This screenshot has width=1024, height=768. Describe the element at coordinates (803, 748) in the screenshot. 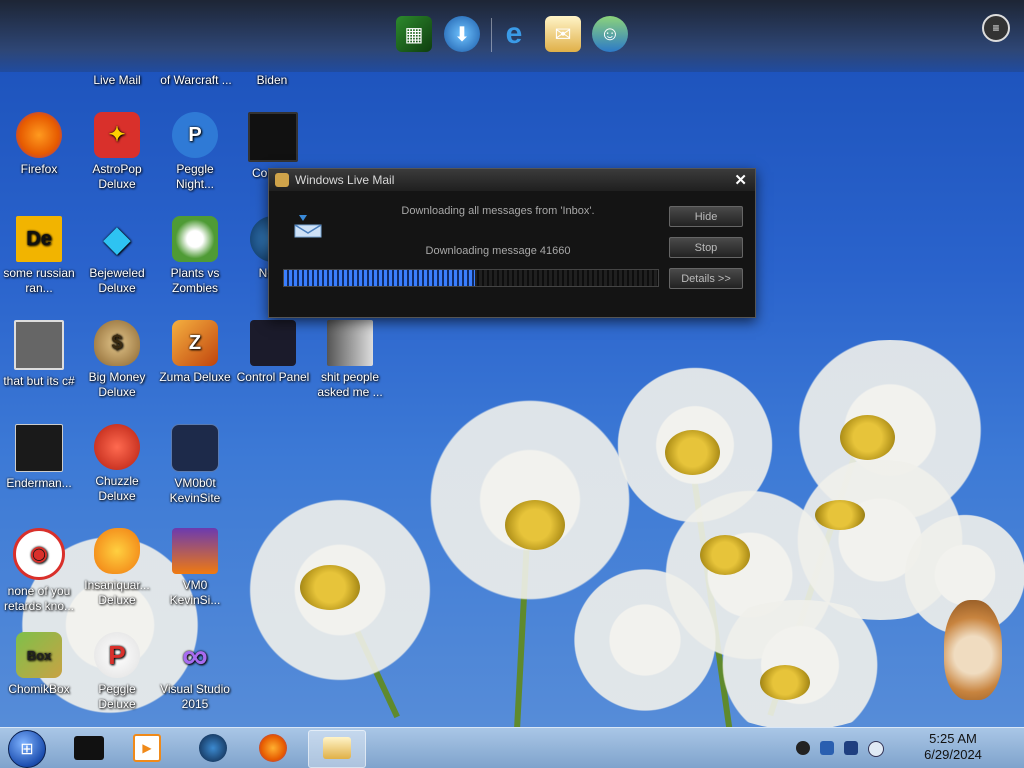

I see `tray-clock-icon` at that location.